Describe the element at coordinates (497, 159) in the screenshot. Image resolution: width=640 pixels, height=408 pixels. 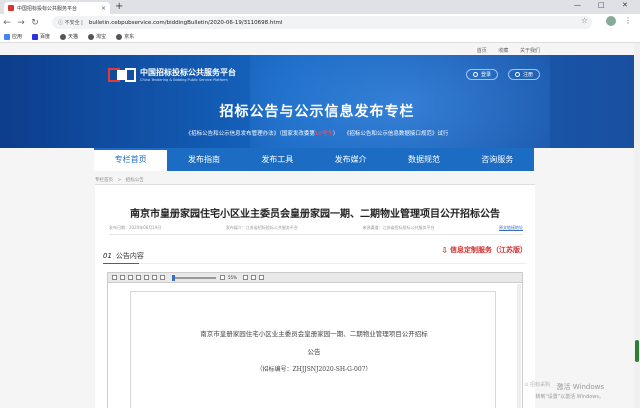
I see `nav-consult: 咨询服务` at that location.